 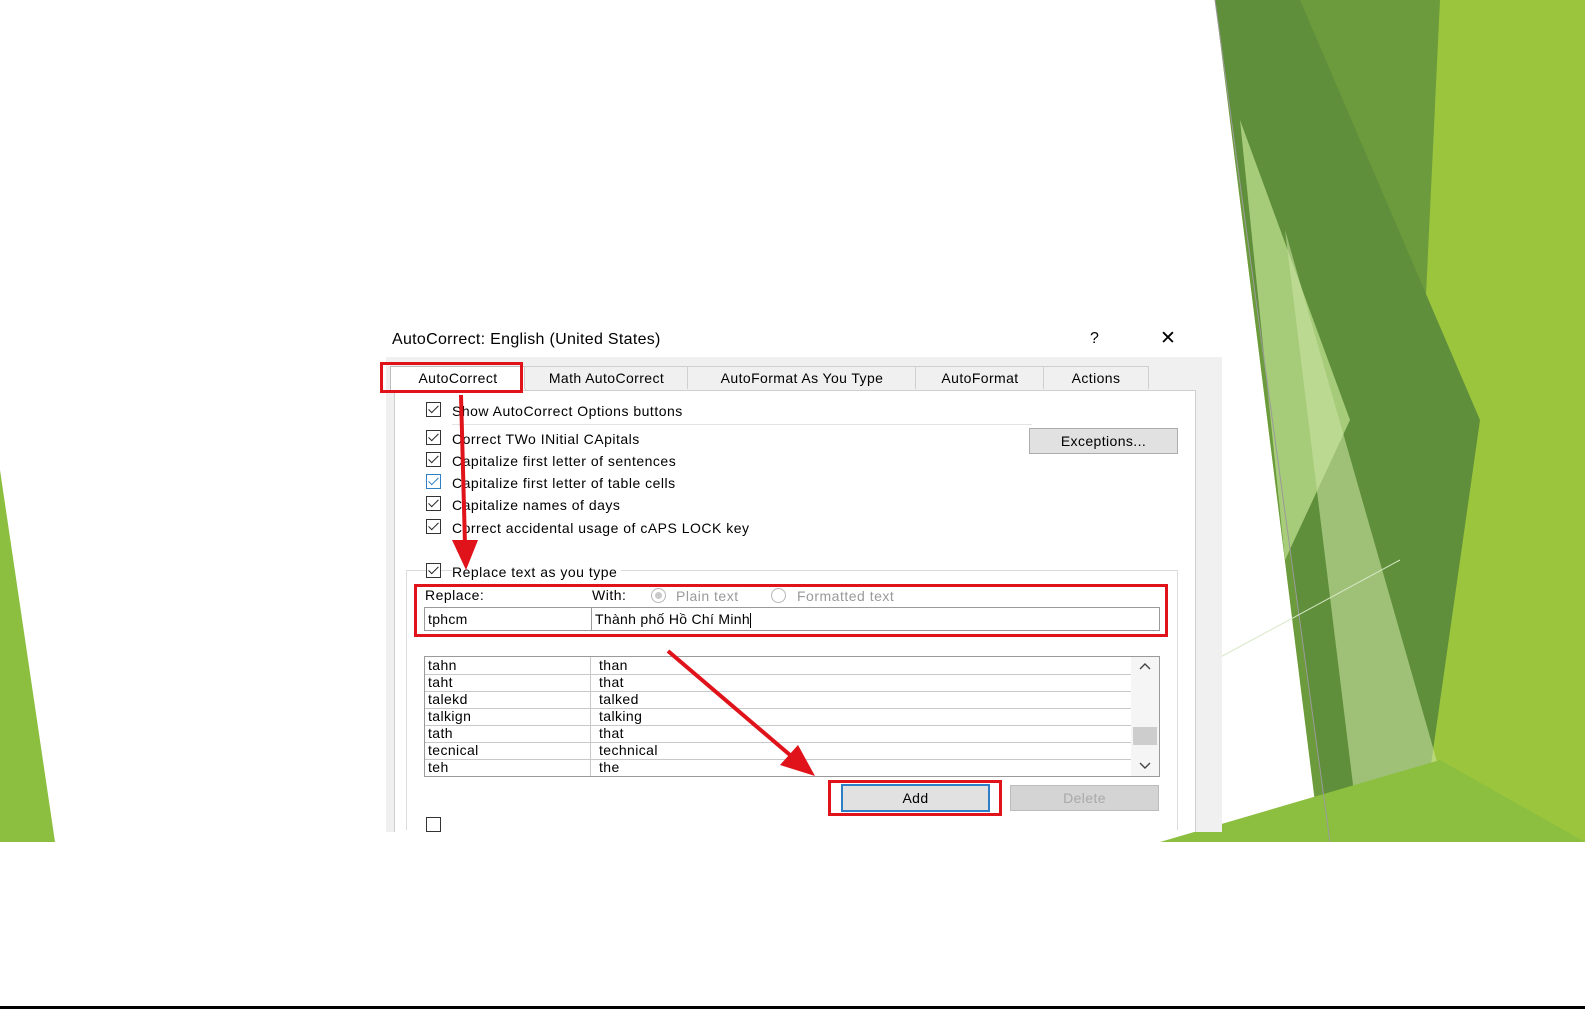 What do you see at coordinates (606, 377) in the screenshot?
I see `tab-math-autocorrect: Math AutoCorrect` at bounding box center [606, 377].